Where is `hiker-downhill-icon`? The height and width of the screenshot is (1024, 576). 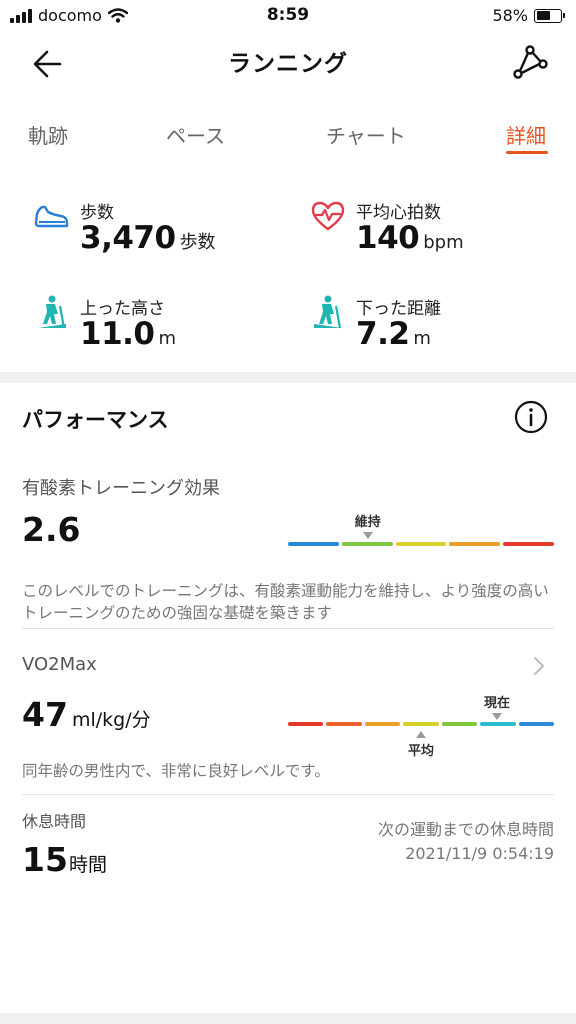 hiker-downhill-icon is located at coordinates (328, 312).